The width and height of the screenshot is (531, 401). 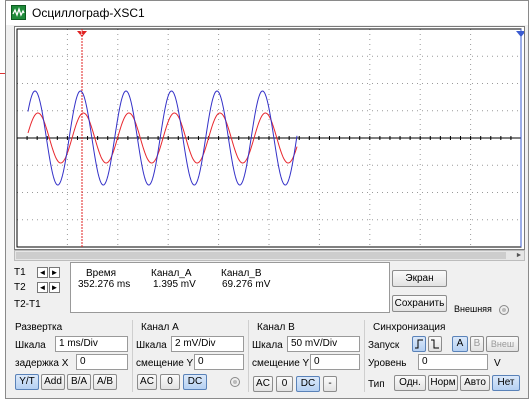 What do you see at coordinates (267, 13) in the screenshot?
I see `title-bar: Осциллограф-XSC1` at bounding box center [267, 13].